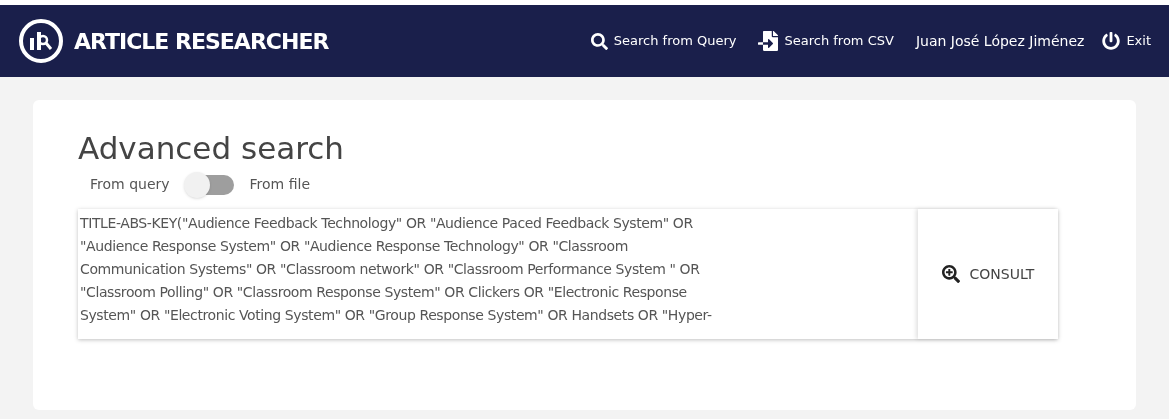 Image resolution: width=1169 pixels, height=419 pixels. What do you see at coordinates (599, 41) in the screenshot?
I see `search-icon` at bounding box center [599, 41].